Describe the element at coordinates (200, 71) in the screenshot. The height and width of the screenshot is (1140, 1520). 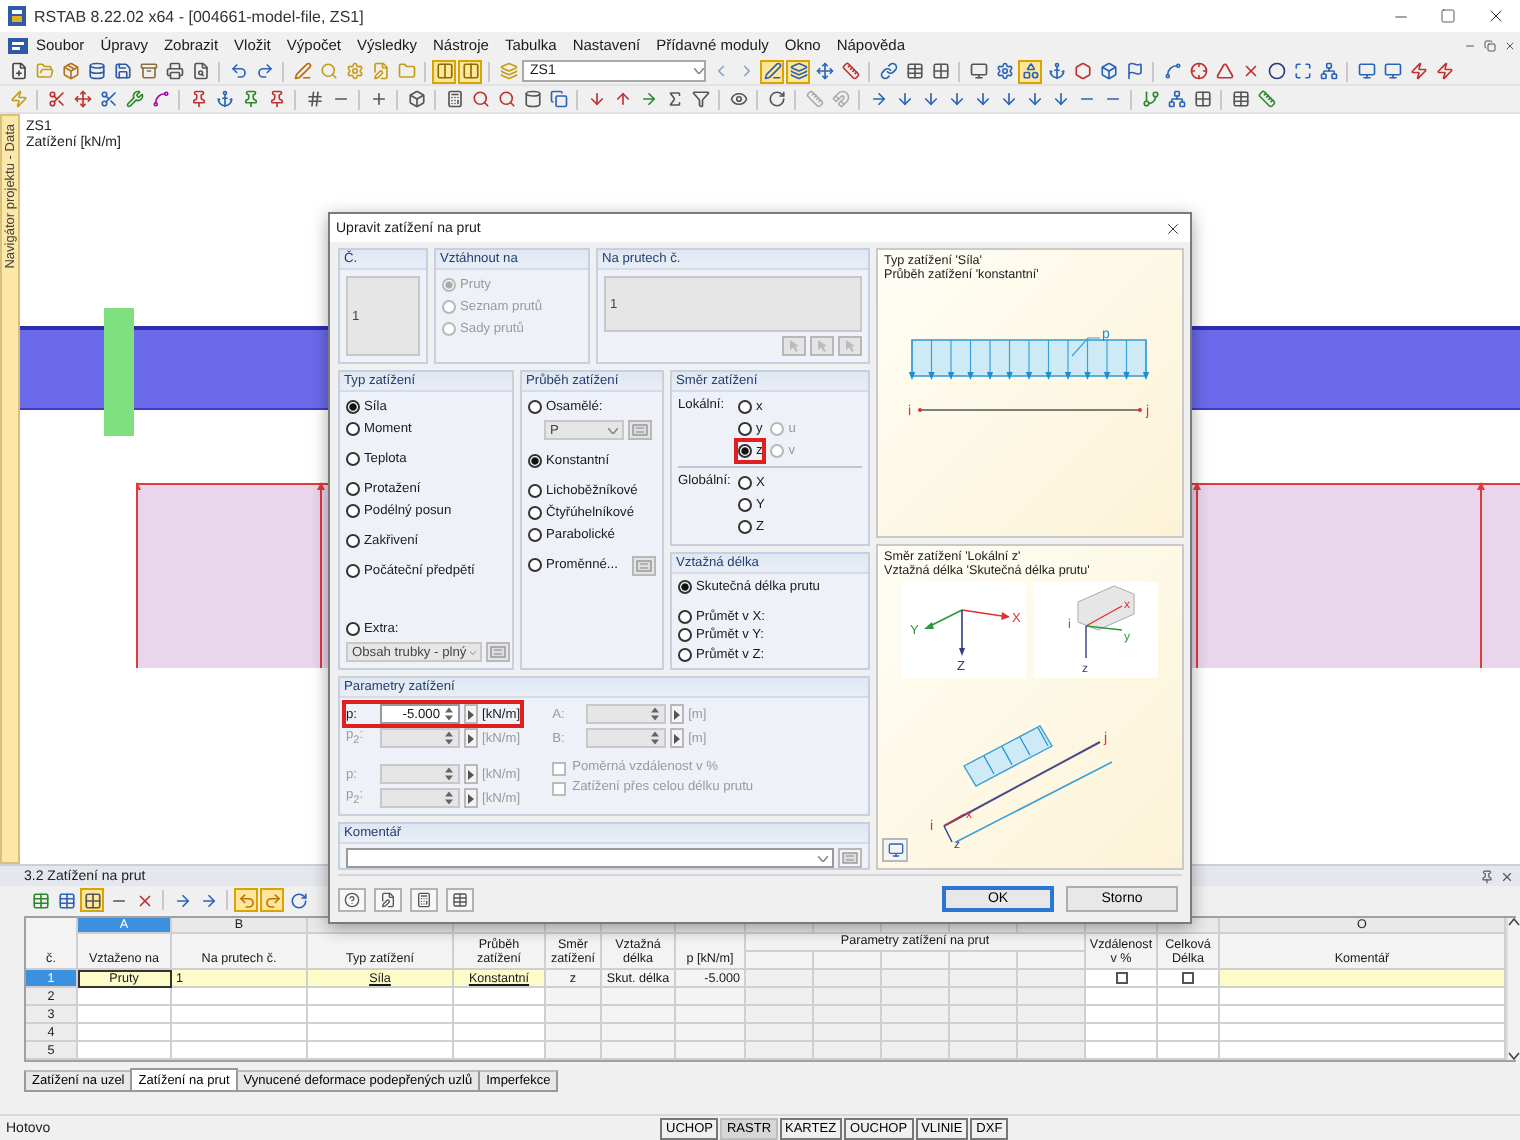
I see `file-search-icon` at that location.